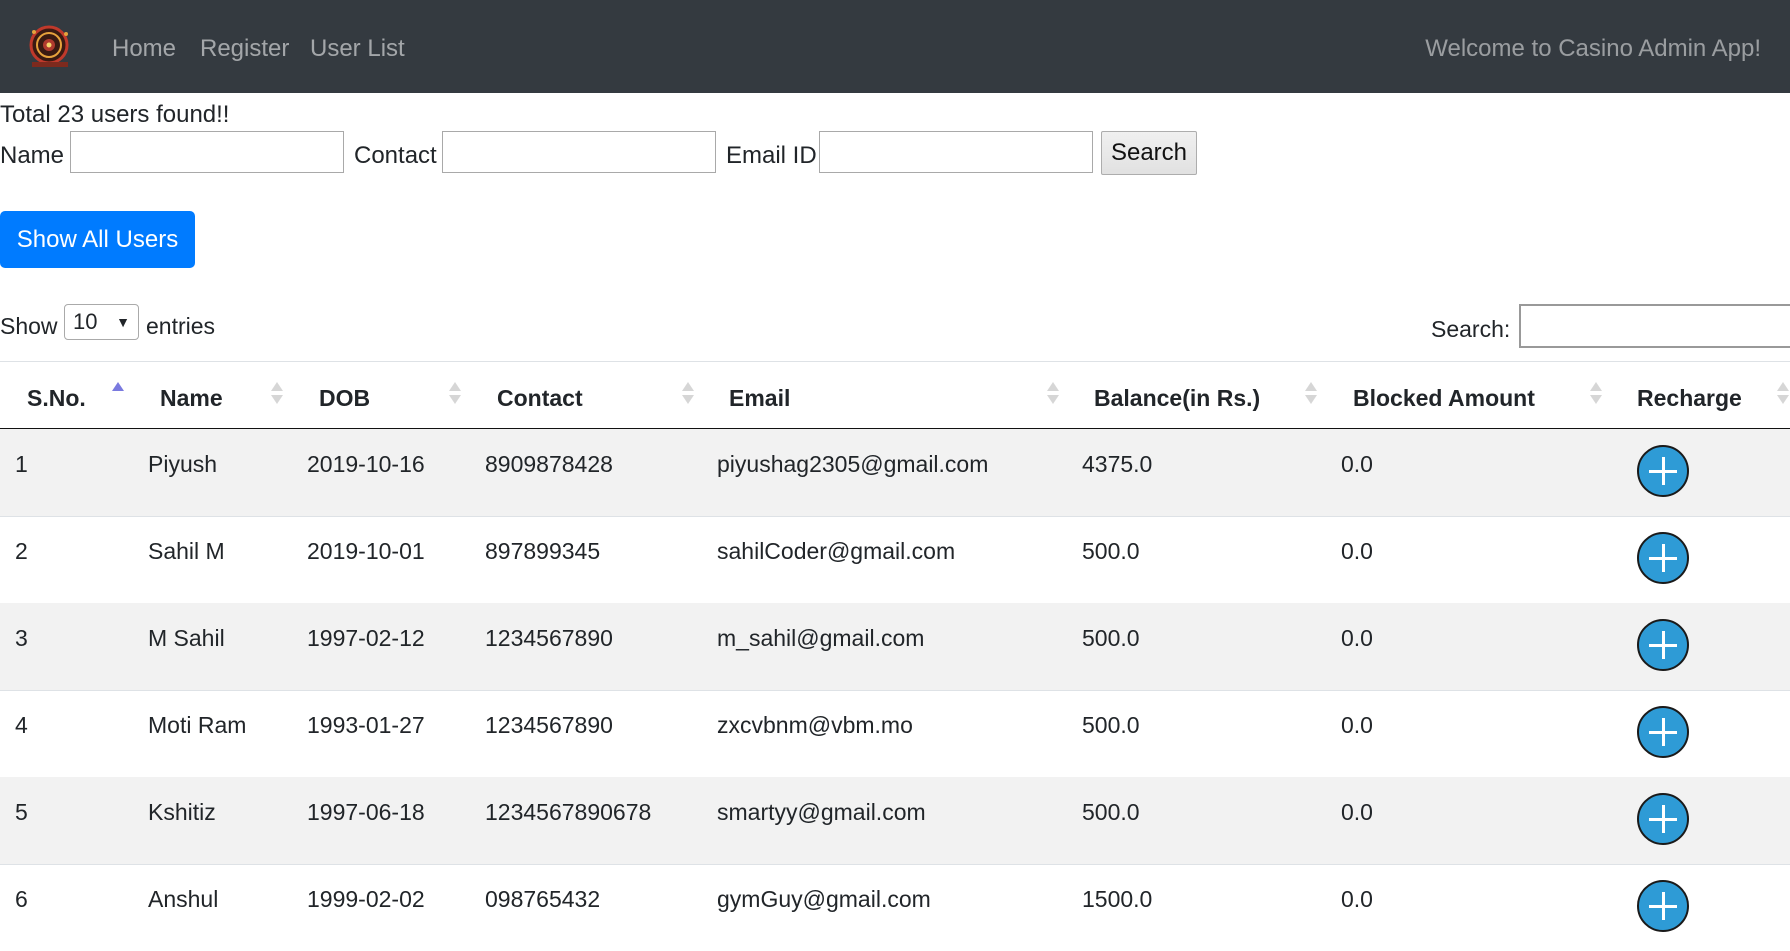 The width and height of the screenshot is (1790, 951). Describe the element at coordinates (51, 47) in the screenshot. I see `casino-logo-icon` at that location.